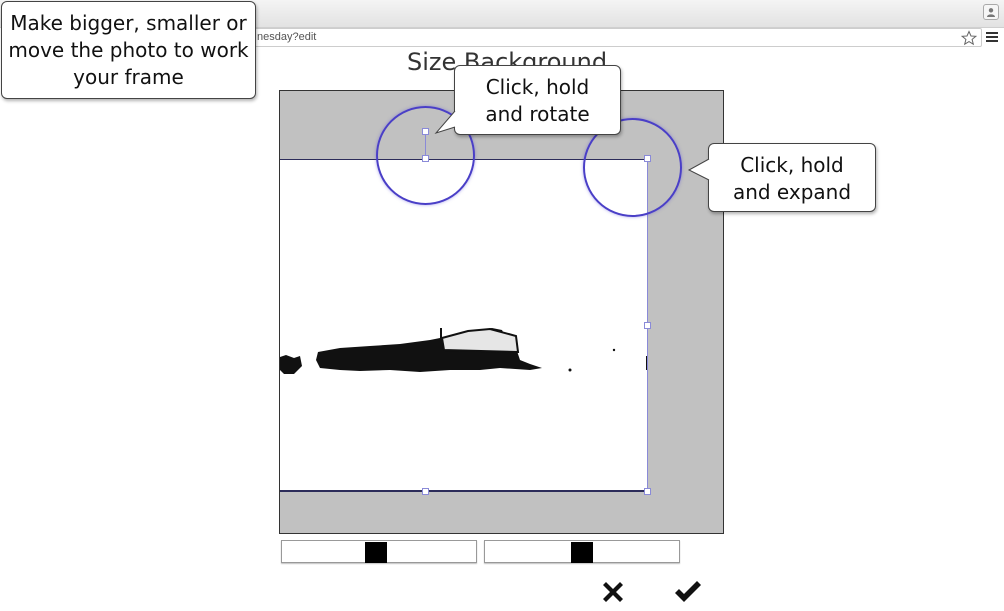  What do you see at coordinates (698, 169) in the screenshot?
I see `callout-expand-tail` at bounding box center [698, 169].